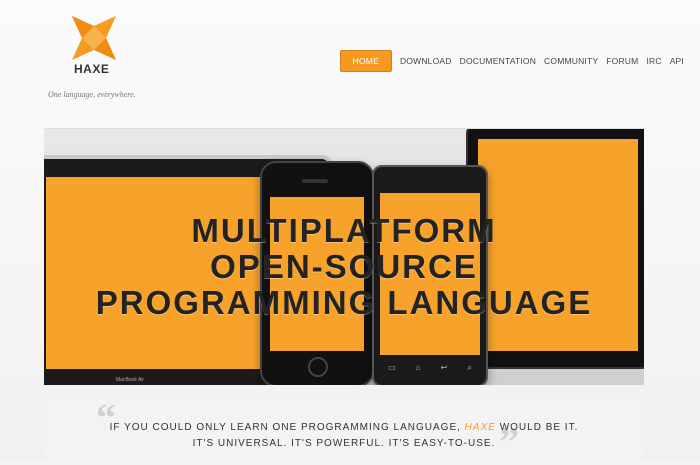  I want to click on phone-speaker, so click(315, 181).